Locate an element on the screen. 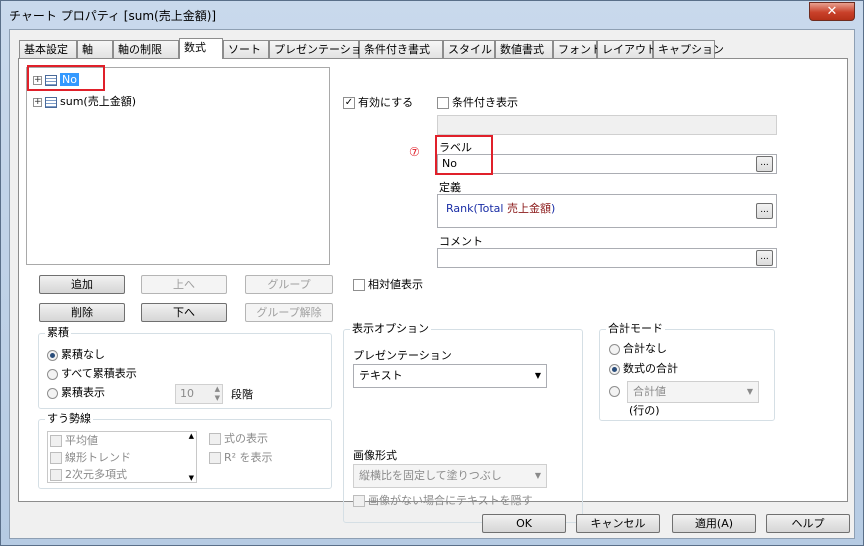 The image size is (864, 546). image-format-label: 画像形式 is located at coordinates (375, 455).